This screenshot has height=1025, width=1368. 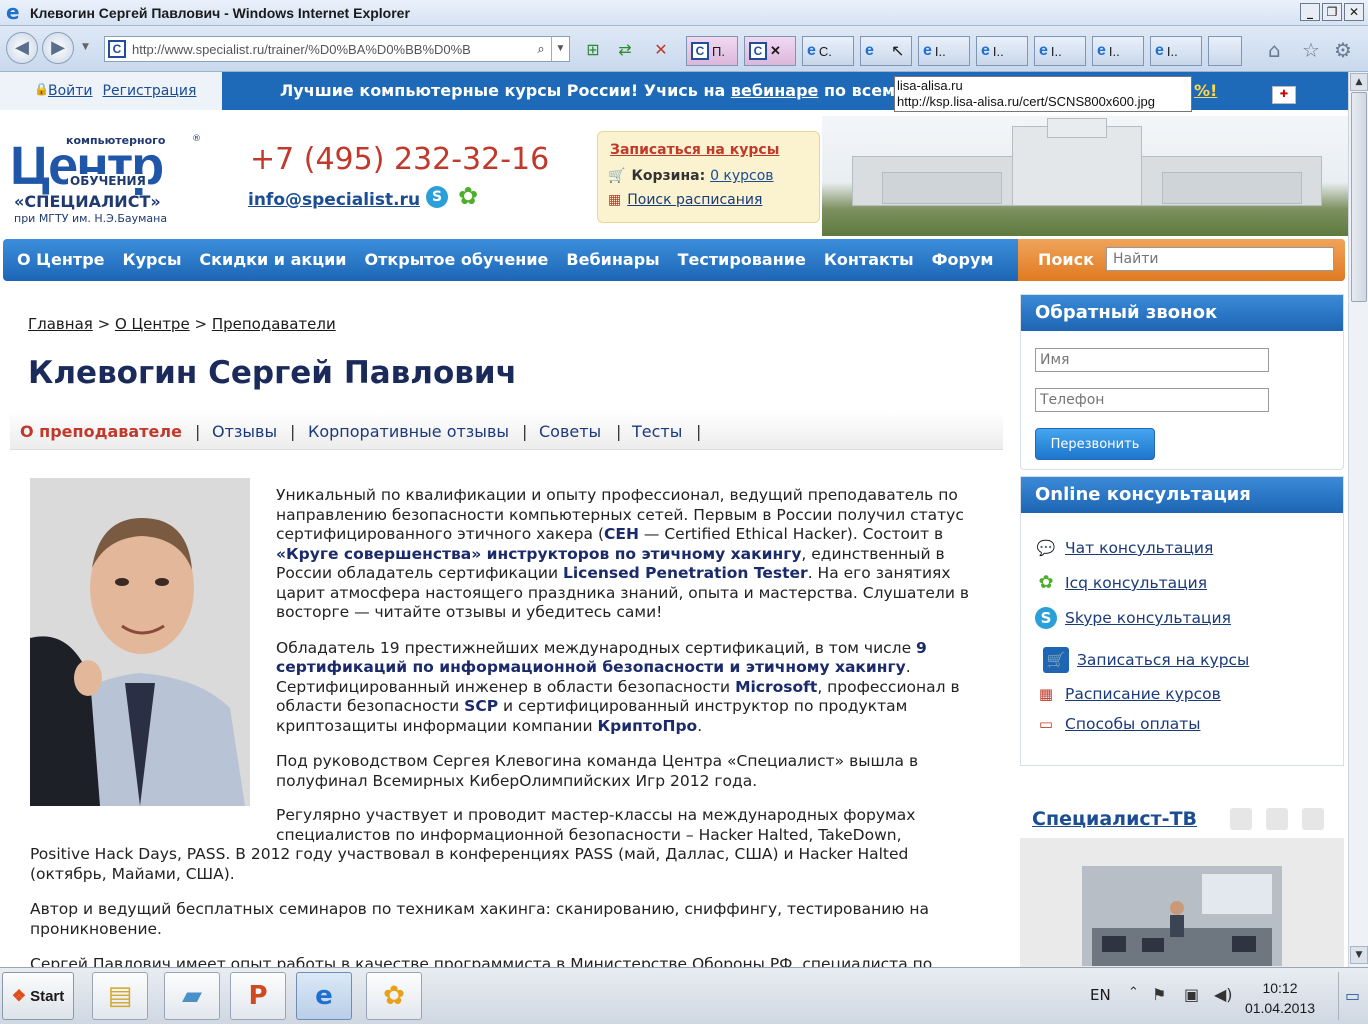 I want to click on address-search-icon: ⌕, so click(x=541, y=49).